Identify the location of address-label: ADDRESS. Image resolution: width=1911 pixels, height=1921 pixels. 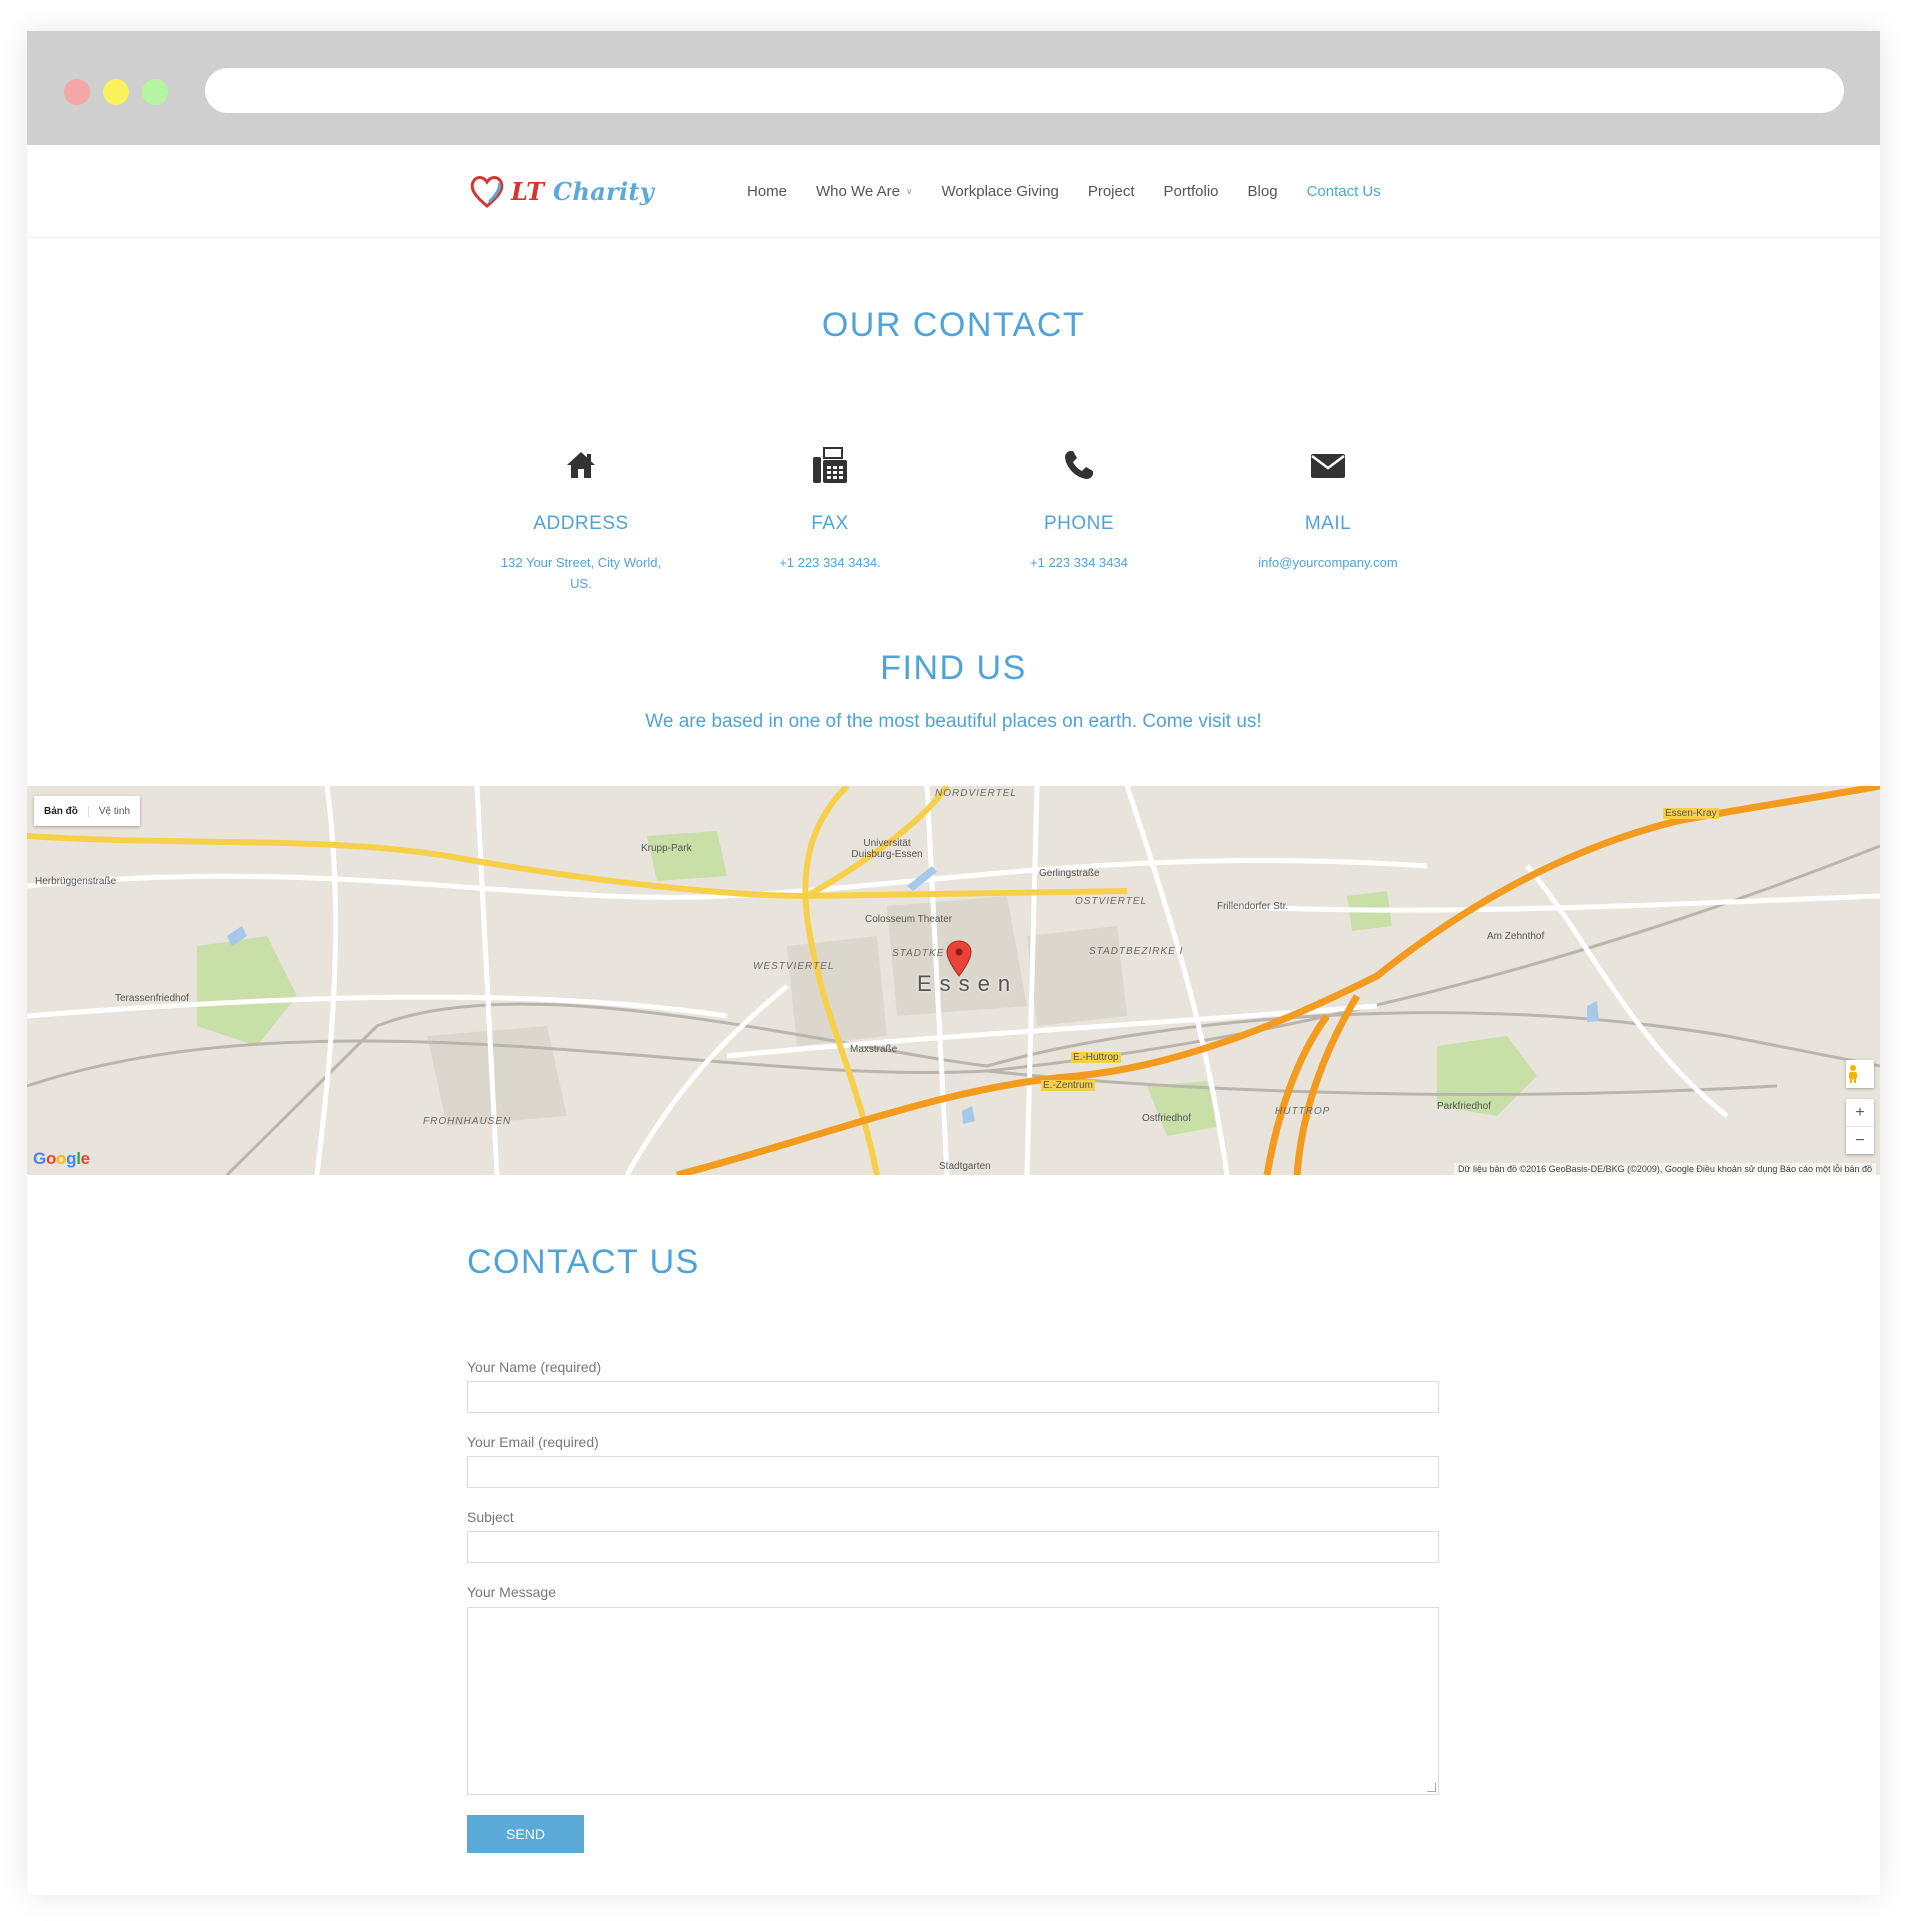
(581, 523).